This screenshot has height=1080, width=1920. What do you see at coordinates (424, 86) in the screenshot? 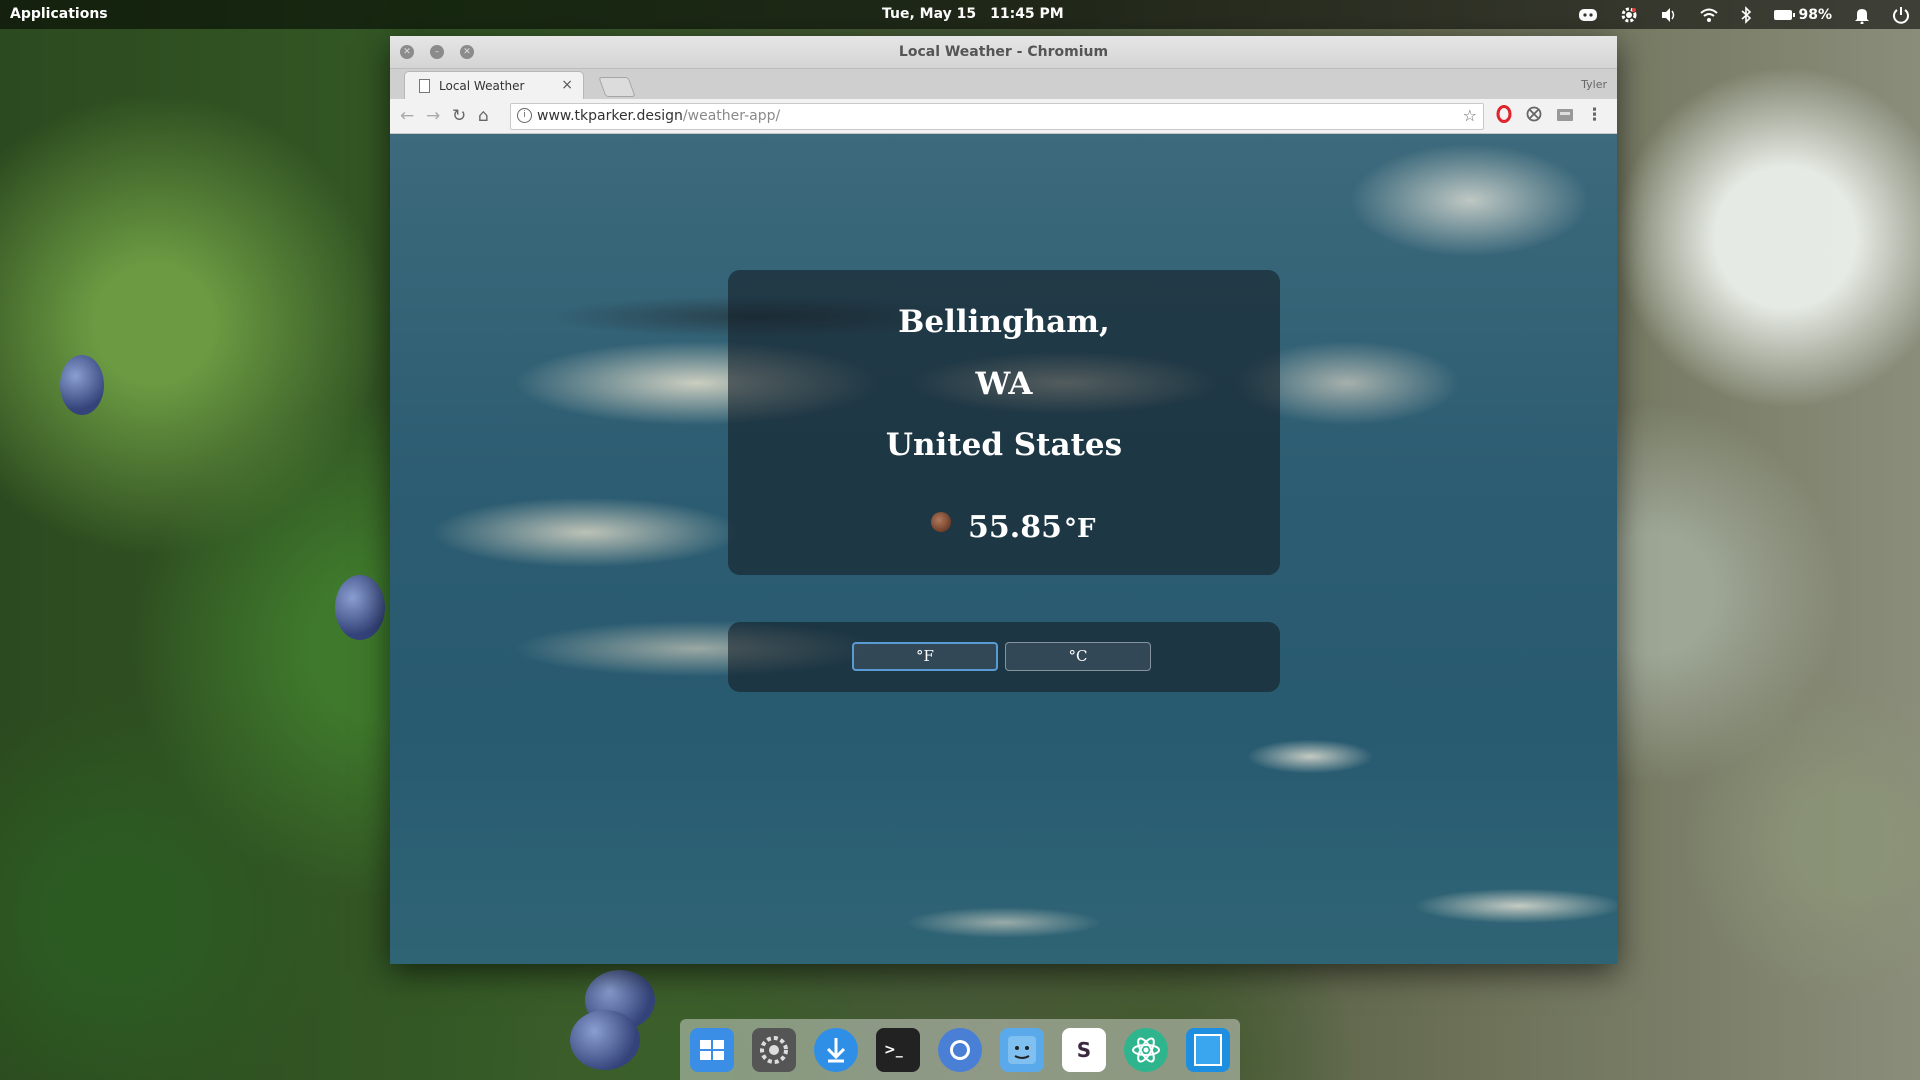
I see `page-icon` at bounding box center [424, 86].